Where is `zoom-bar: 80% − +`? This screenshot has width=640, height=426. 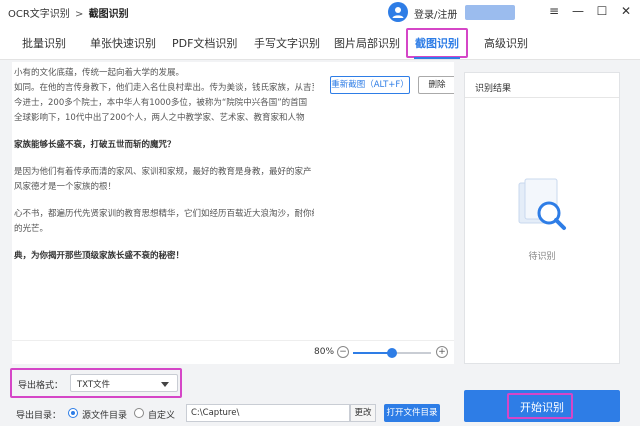 zoom-bar: 80% − + is located at coordinates (233, 352).